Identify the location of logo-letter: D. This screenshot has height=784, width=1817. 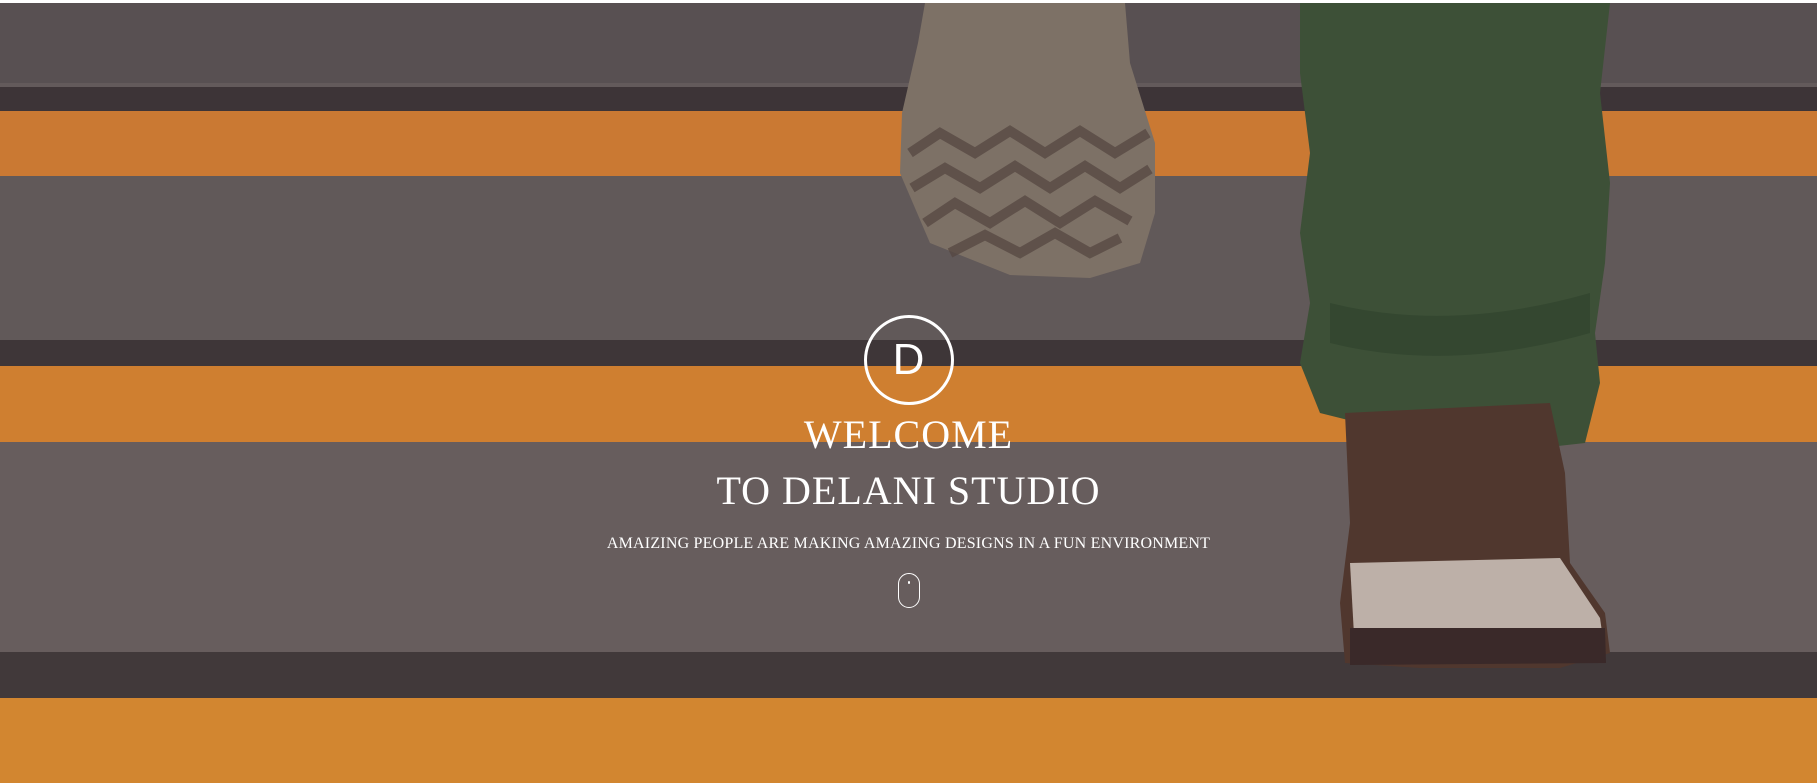
(908, 359).